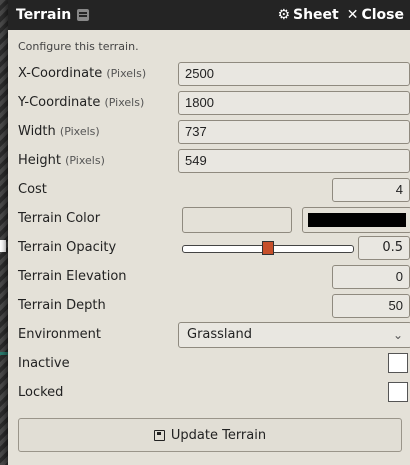 The image size is (410, 465). I want to click on gear-icon: ⚙, so click(283, 15).